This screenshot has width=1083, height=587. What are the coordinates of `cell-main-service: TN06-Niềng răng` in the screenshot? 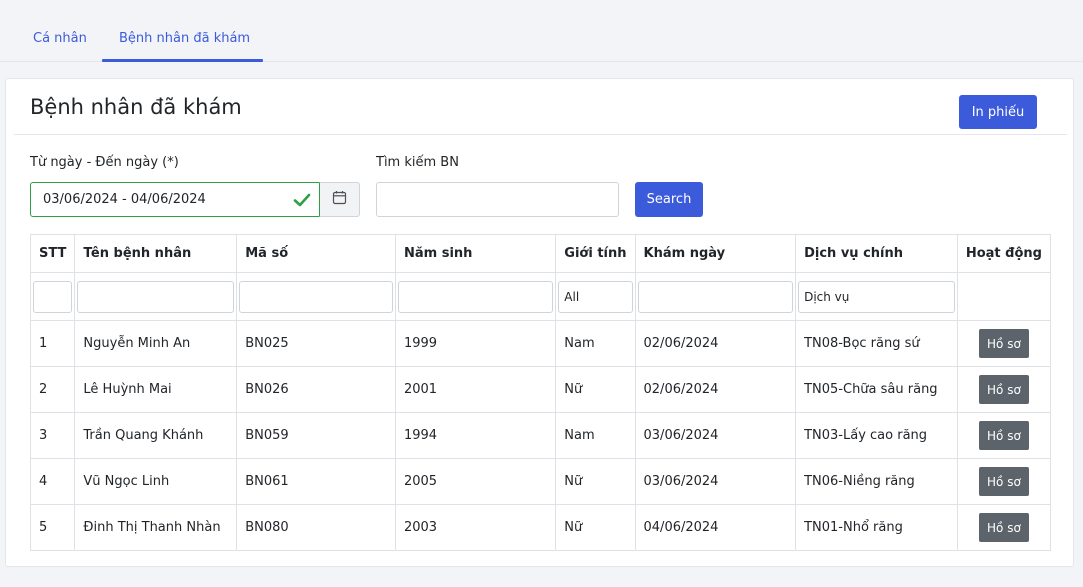 It's located at (876, 481).